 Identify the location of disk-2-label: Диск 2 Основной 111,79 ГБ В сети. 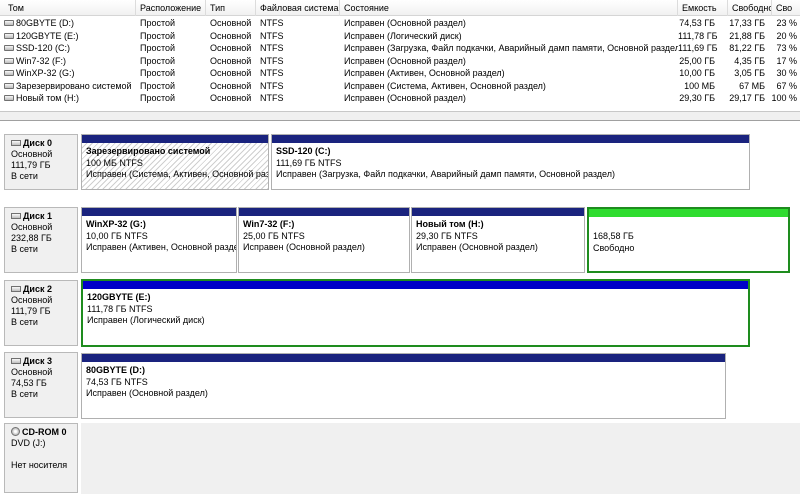
(41, 313).